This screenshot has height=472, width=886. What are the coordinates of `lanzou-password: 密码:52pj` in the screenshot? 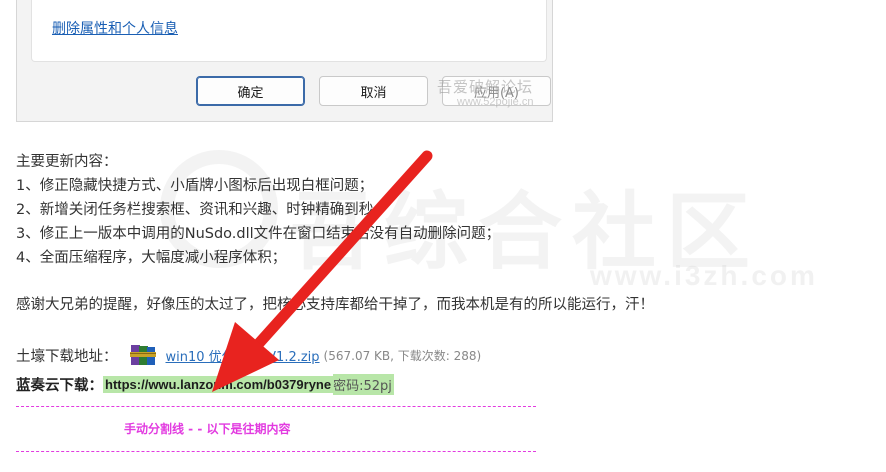 It's located at (363, 384).